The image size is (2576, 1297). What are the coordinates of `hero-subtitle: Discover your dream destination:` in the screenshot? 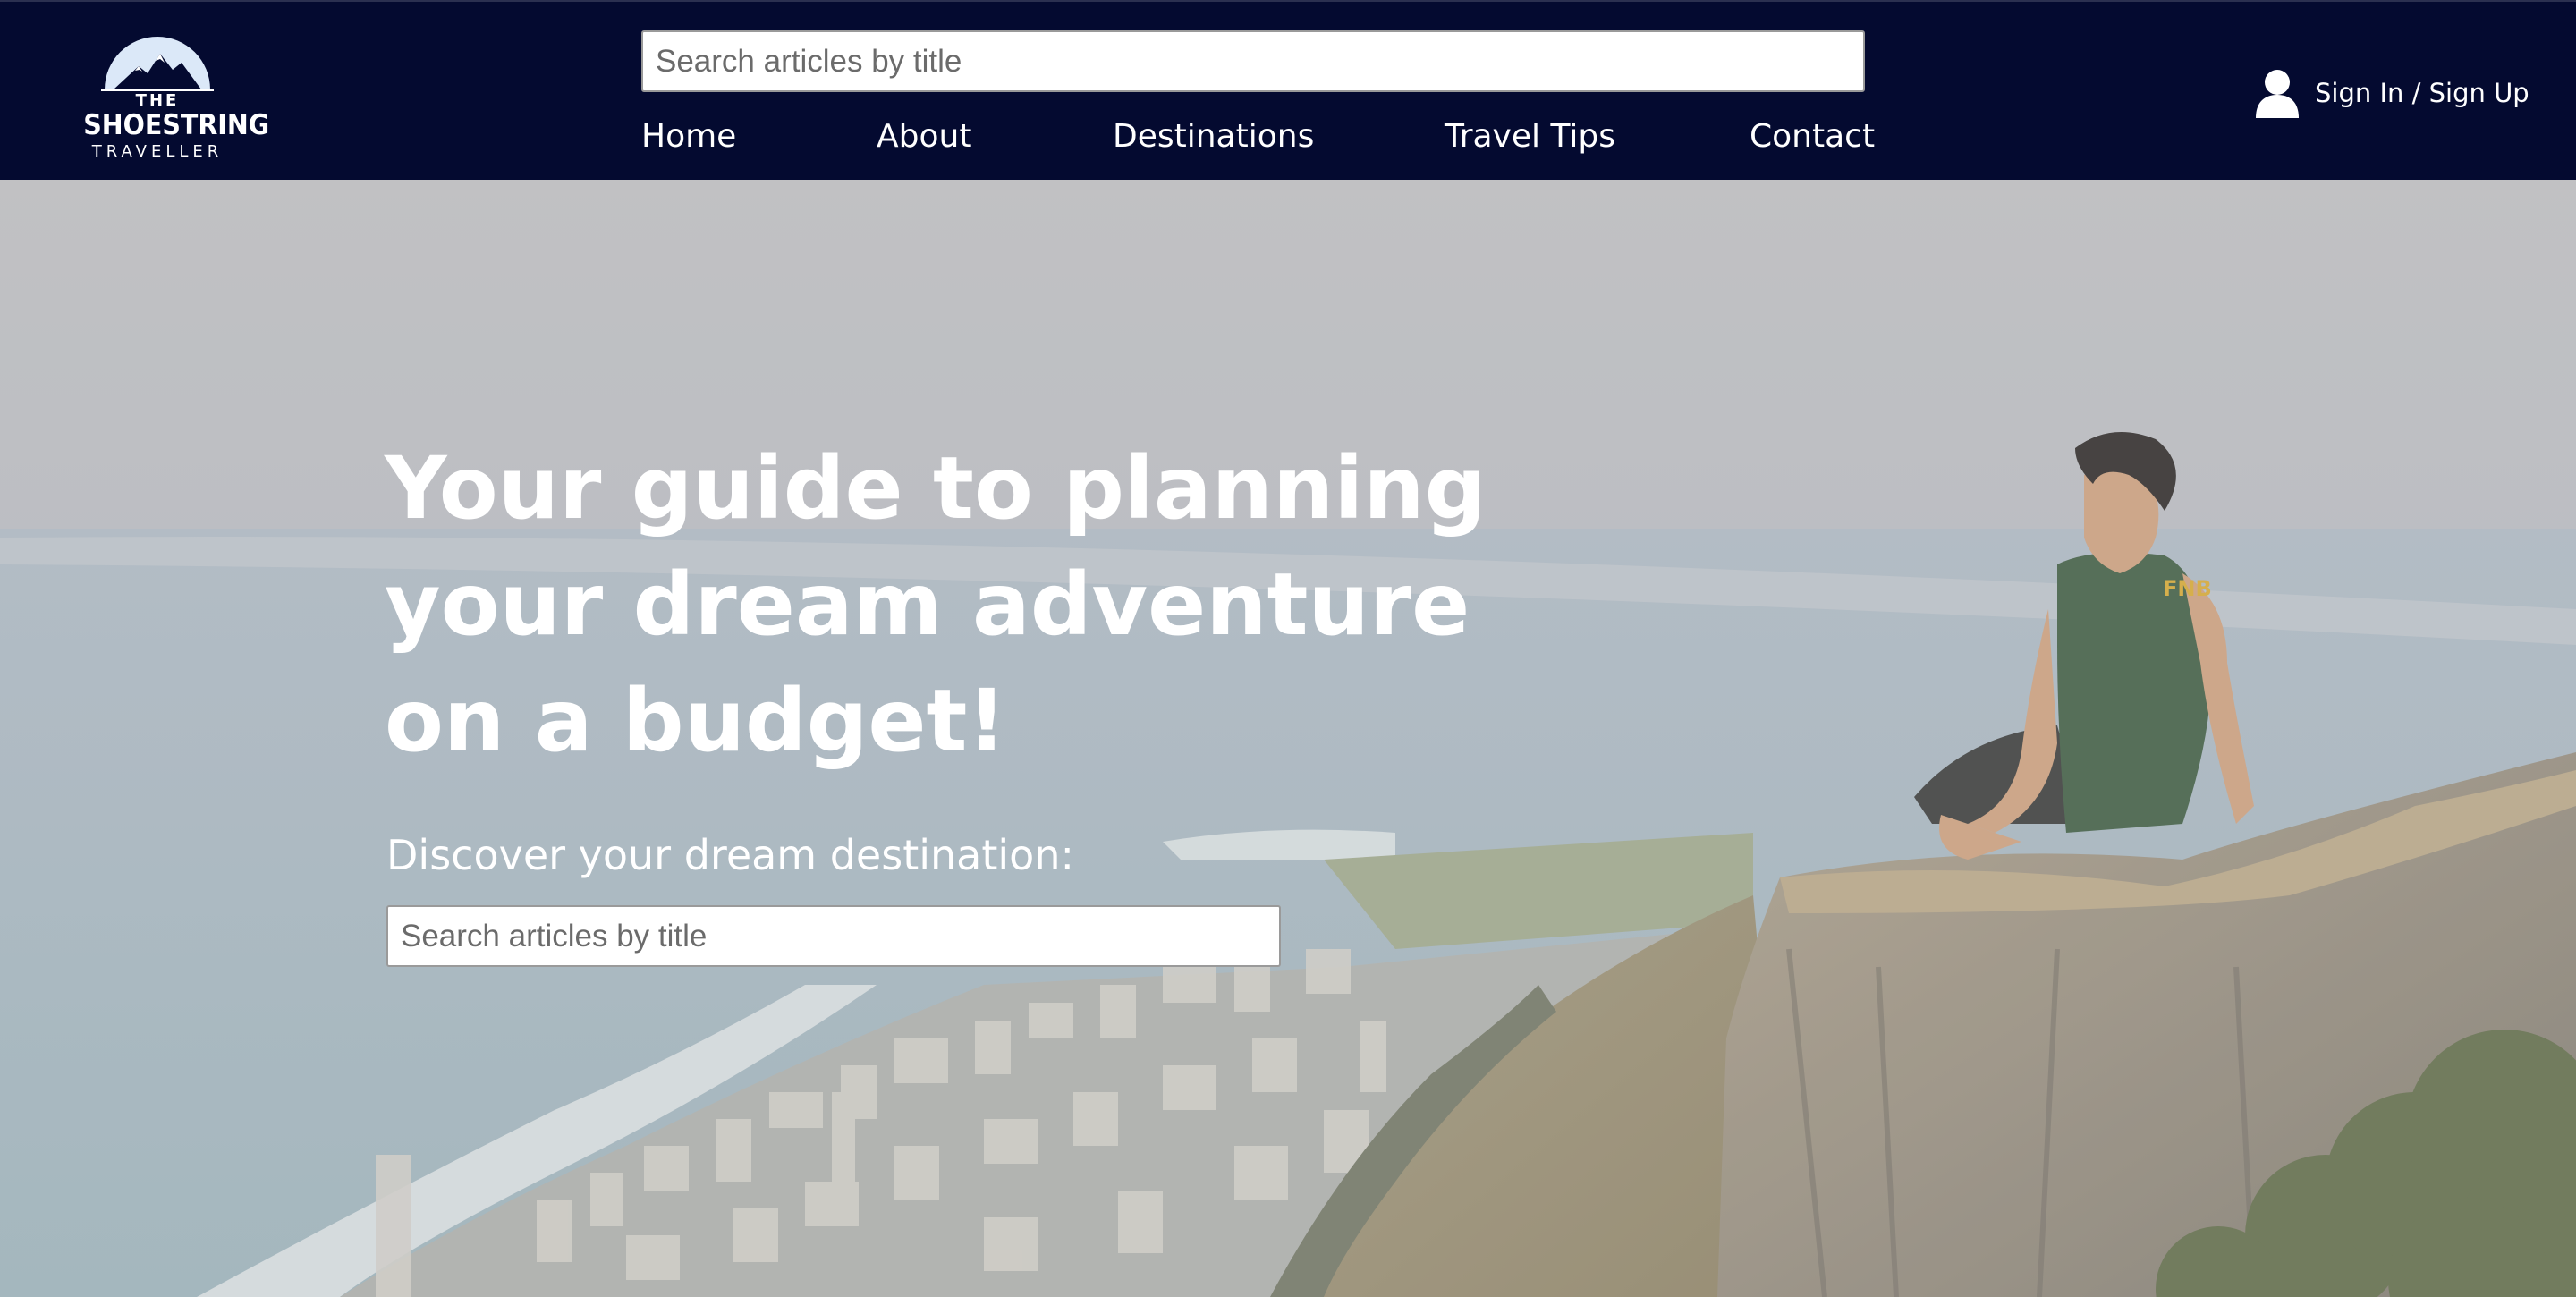 It's located at (730, 855).